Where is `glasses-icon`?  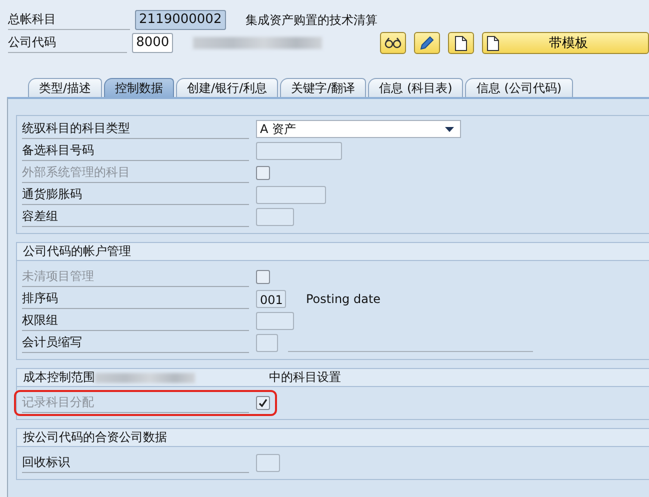
glasses-icon is located at coordinates (393, 43).